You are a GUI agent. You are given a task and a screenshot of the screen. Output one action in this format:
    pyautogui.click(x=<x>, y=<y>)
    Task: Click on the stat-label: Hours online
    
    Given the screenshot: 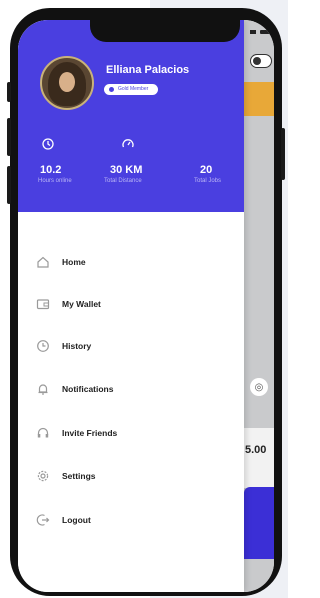 What is the action you would take?
    pyautogui.click(x=55, y=181)
    